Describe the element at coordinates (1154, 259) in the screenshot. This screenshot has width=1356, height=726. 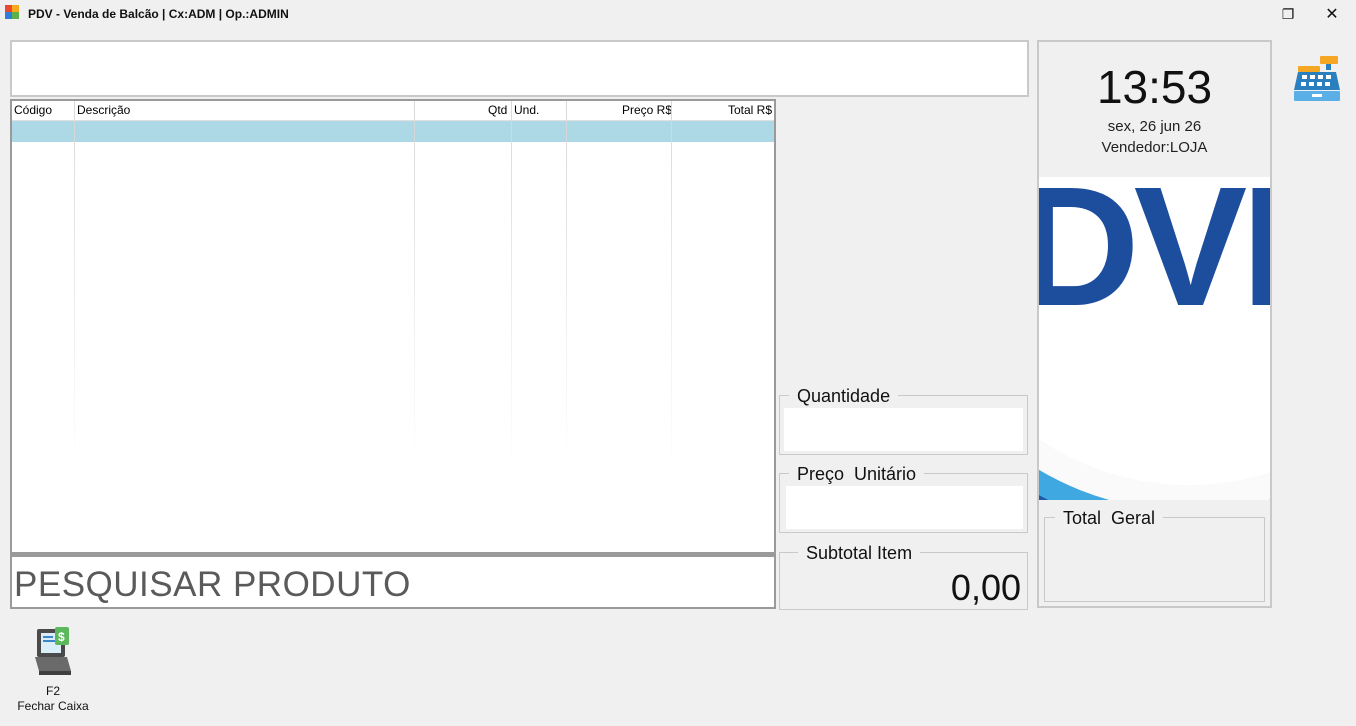
I see `logo-text: DVI` at that location.